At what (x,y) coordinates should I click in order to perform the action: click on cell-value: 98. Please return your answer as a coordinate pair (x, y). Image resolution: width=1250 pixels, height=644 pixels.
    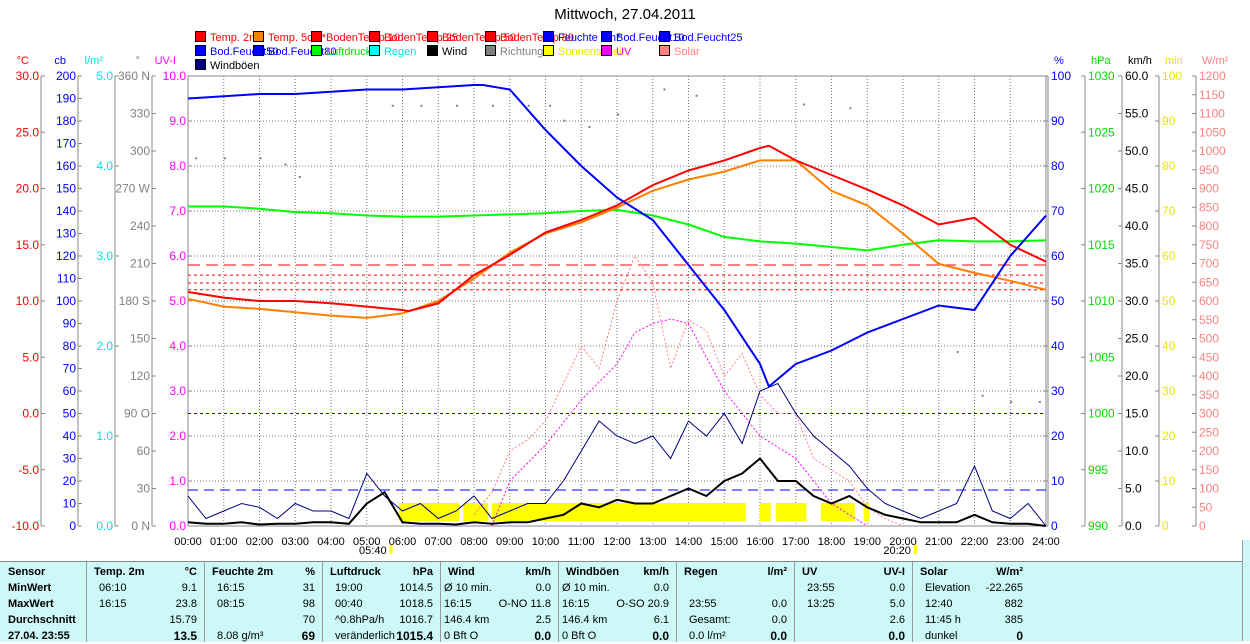
    Looking at the image, I should click on (309, 604).